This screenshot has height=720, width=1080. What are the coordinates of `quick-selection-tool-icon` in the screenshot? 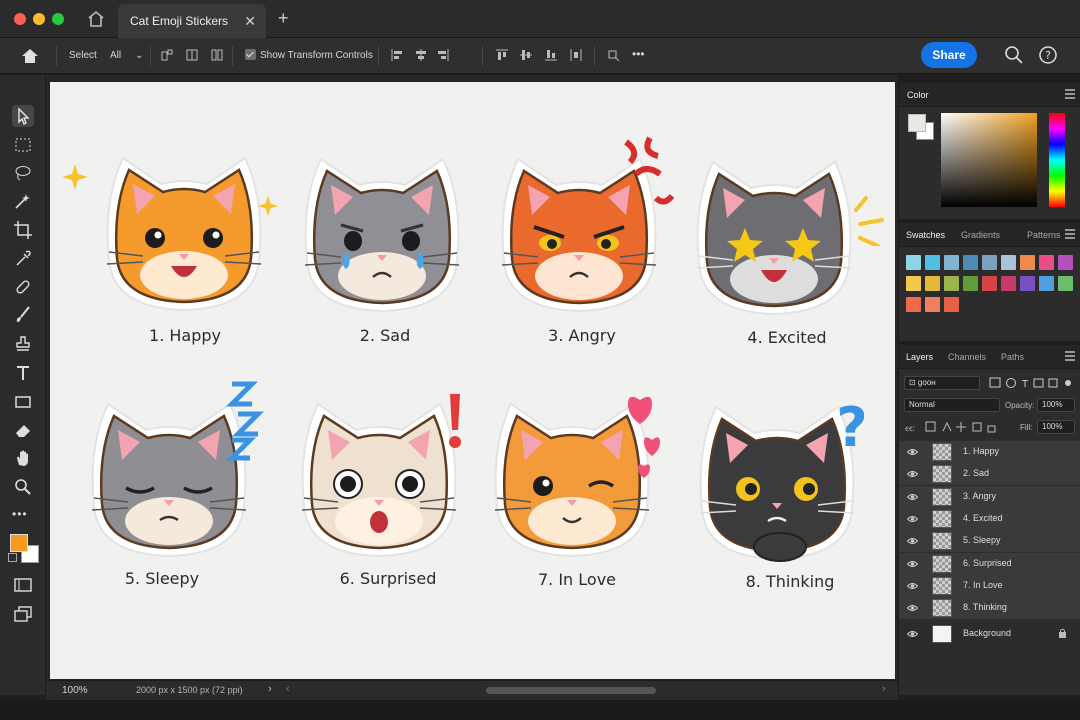 It's located at (23, 201).